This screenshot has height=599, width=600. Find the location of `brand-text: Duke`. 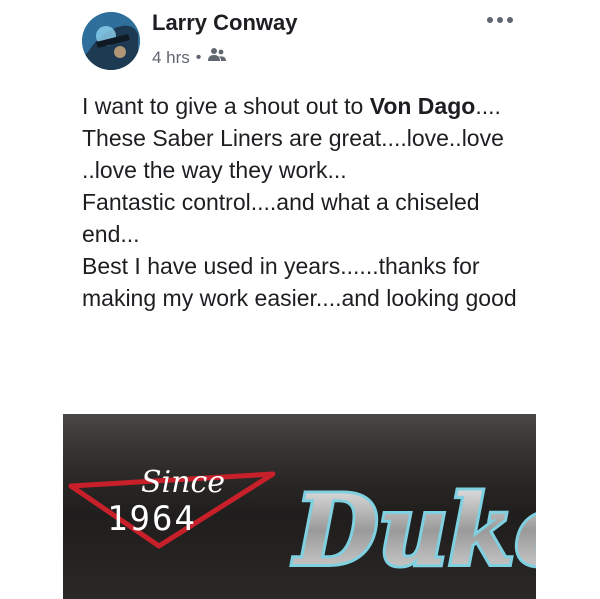

brand-text: Duke is located at coordinates (414, 530).